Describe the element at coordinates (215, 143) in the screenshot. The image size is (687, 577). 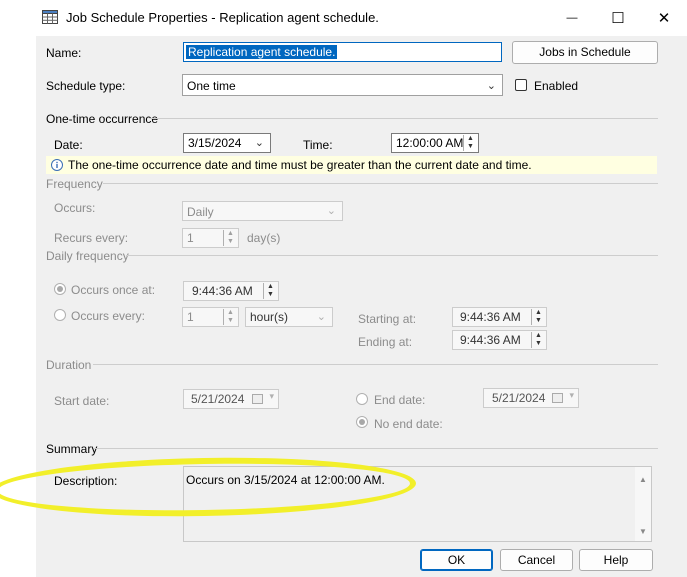
I see `date-value: 3/15/2024` at that location.